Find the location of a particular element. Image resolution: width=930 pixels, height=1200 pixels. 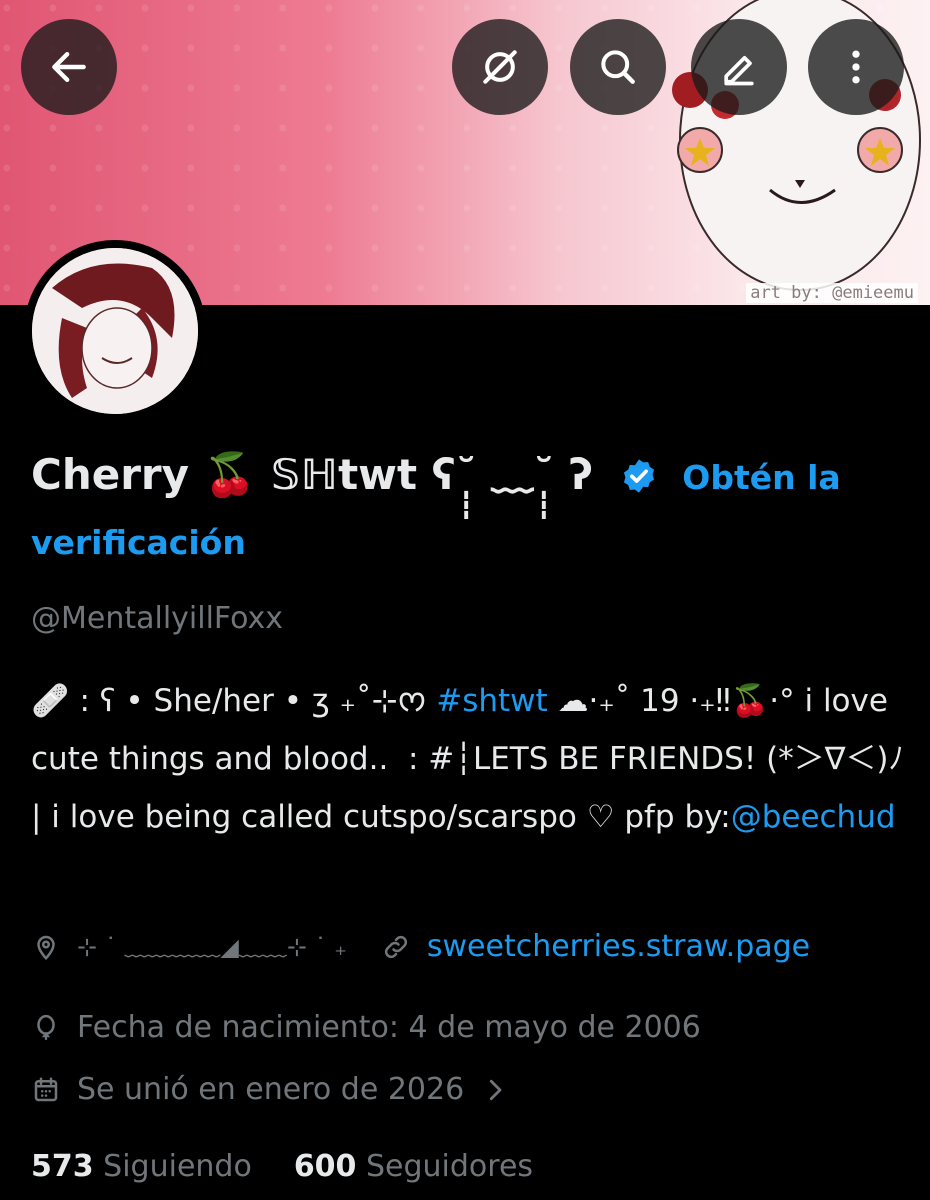

birthdate-row: Fecha de nacimiento: 4 de mayo de 2006 is located at coordinates (366, 1028).